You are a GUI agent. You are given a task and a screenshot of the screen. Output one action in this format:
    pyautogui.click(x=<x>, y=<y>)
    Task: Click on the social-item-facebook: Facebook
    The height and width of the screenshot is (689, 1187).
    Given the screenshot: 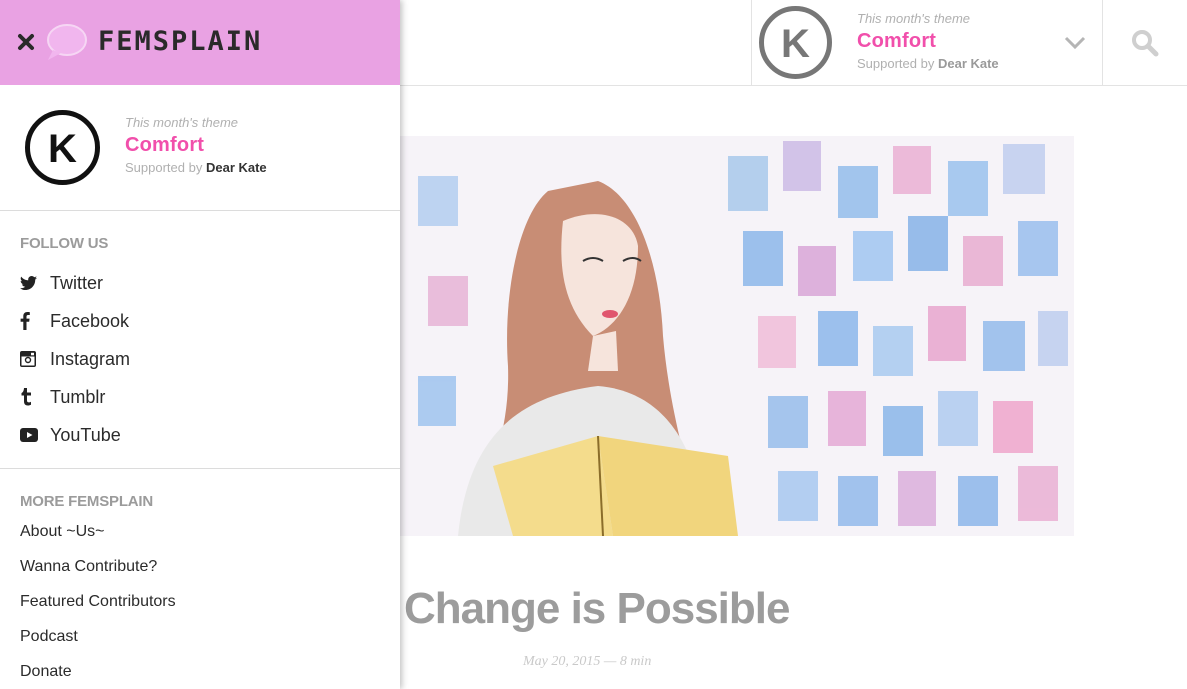 What is the action you would take?
    pyautogui.click(x=210, y=321)
    